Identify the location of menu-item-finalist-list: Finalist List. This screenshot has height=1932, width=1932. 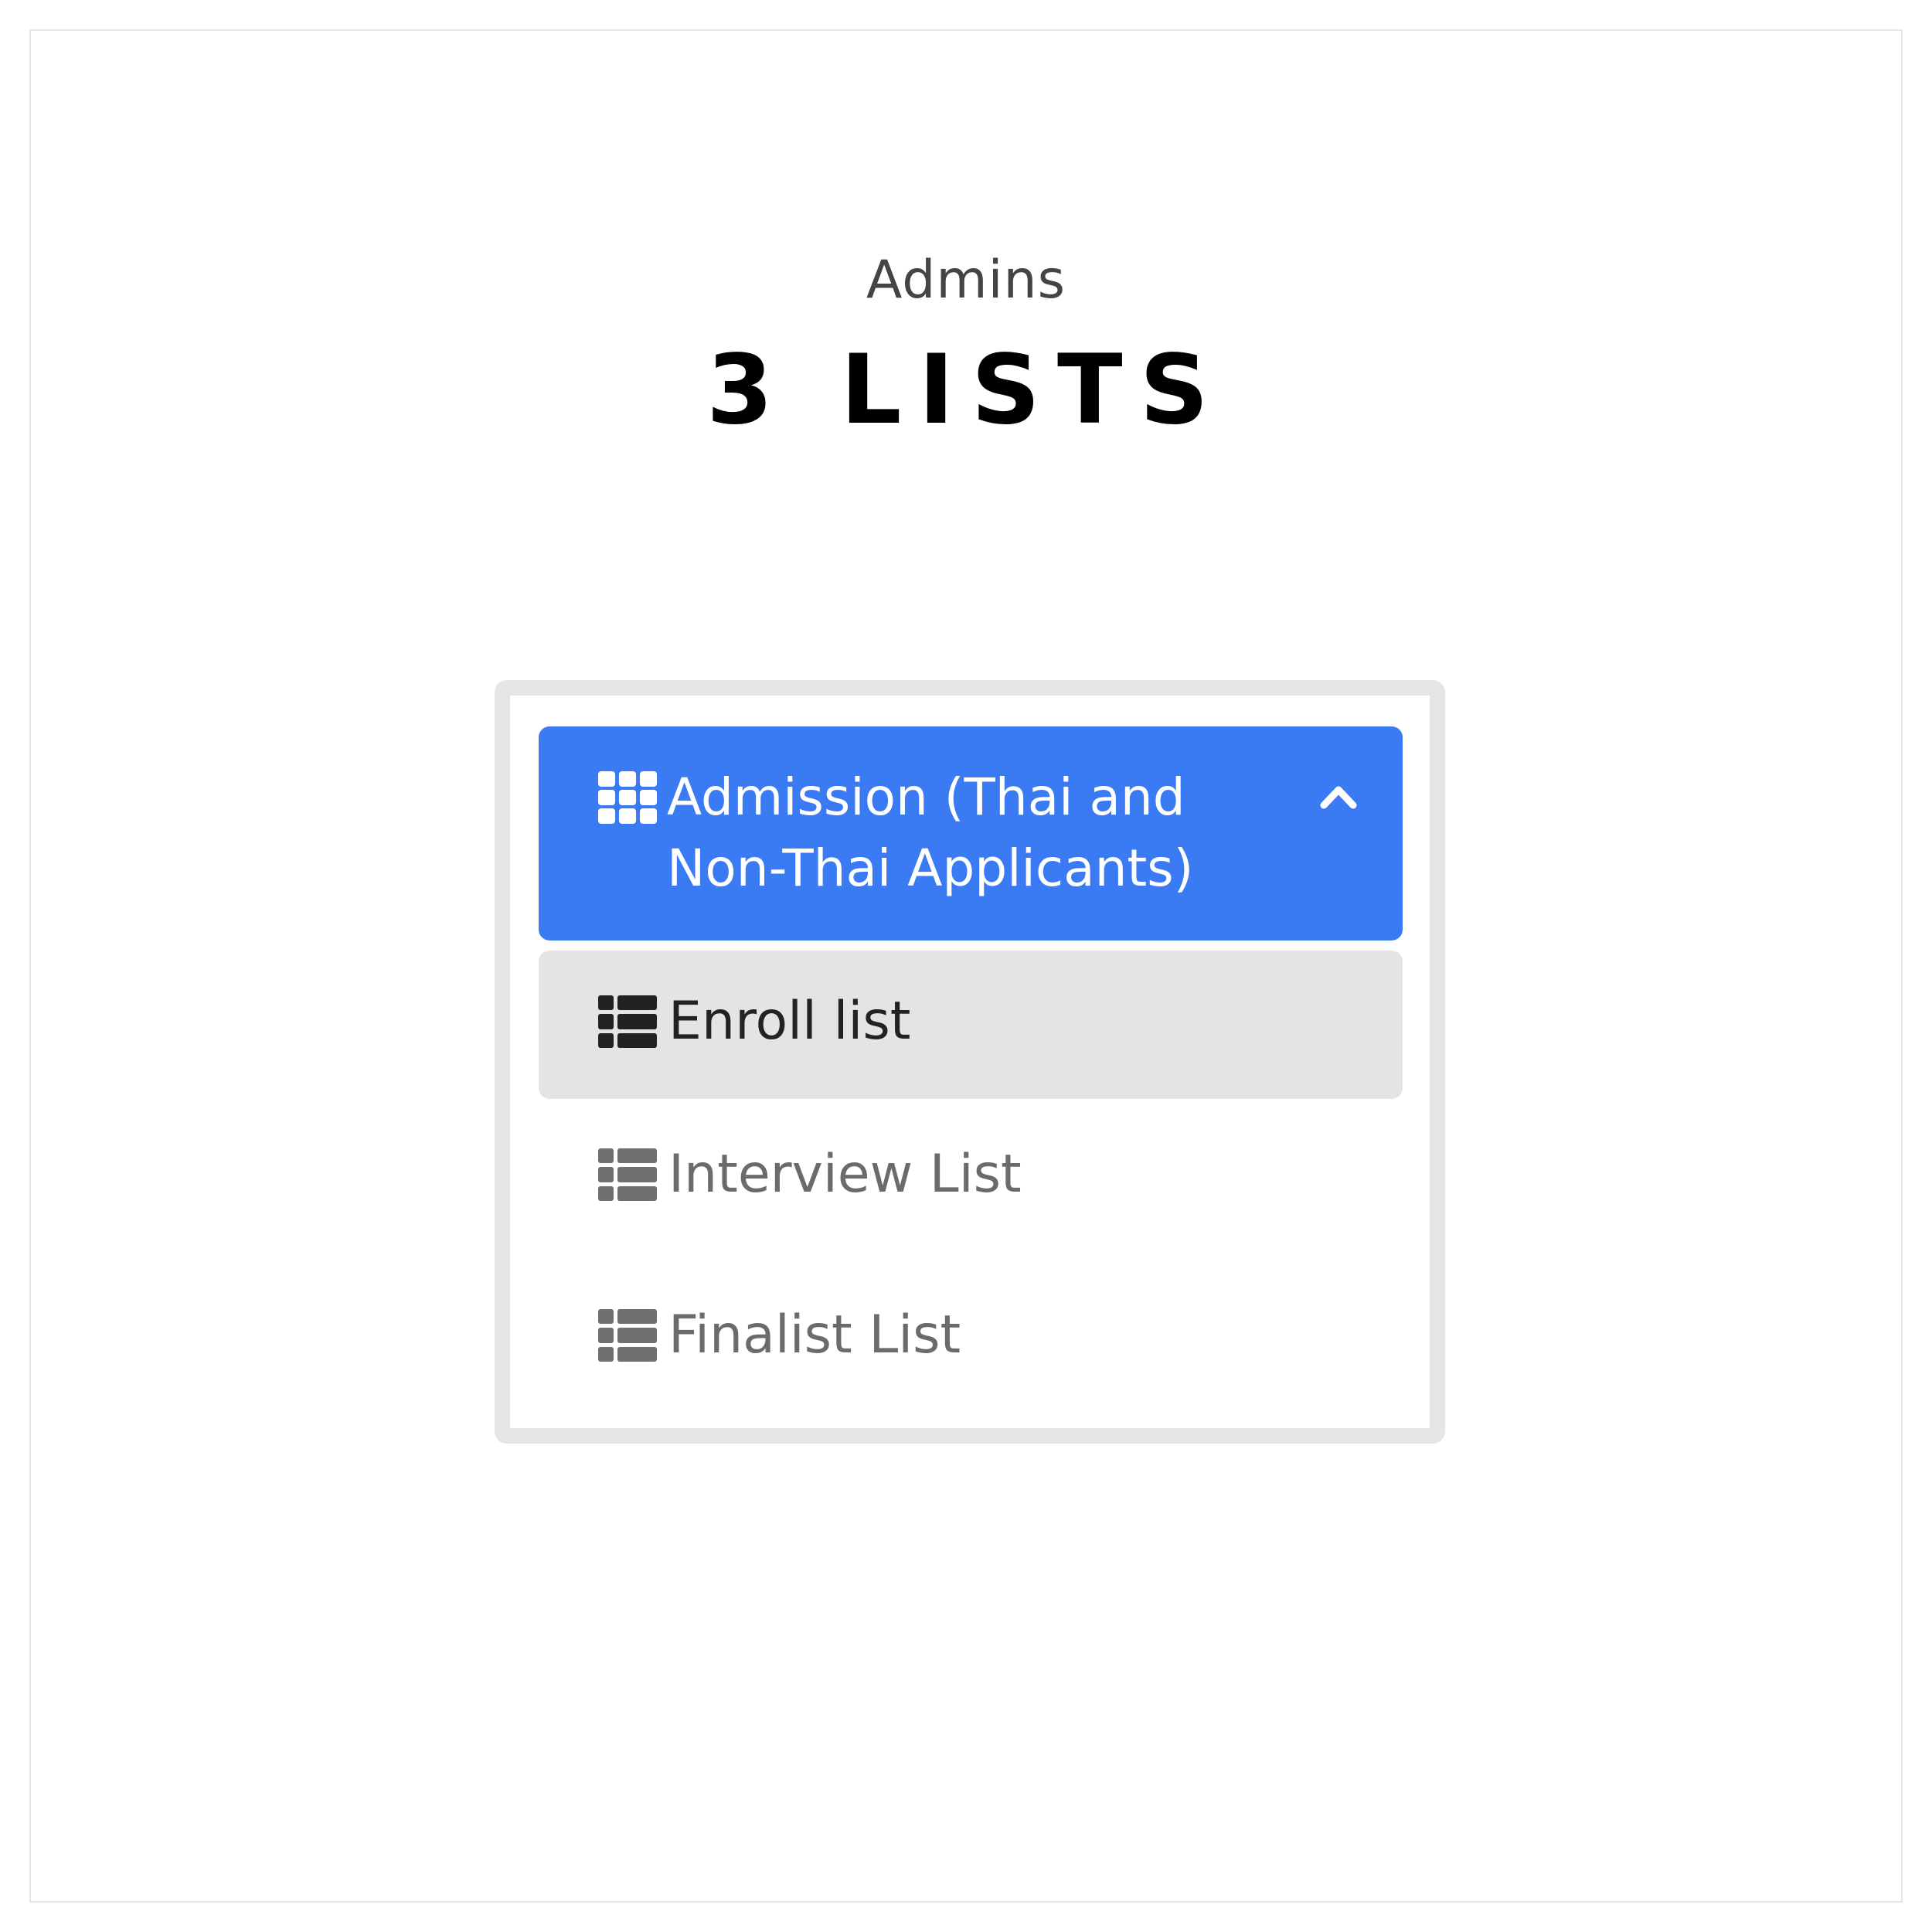
(971, 1335).